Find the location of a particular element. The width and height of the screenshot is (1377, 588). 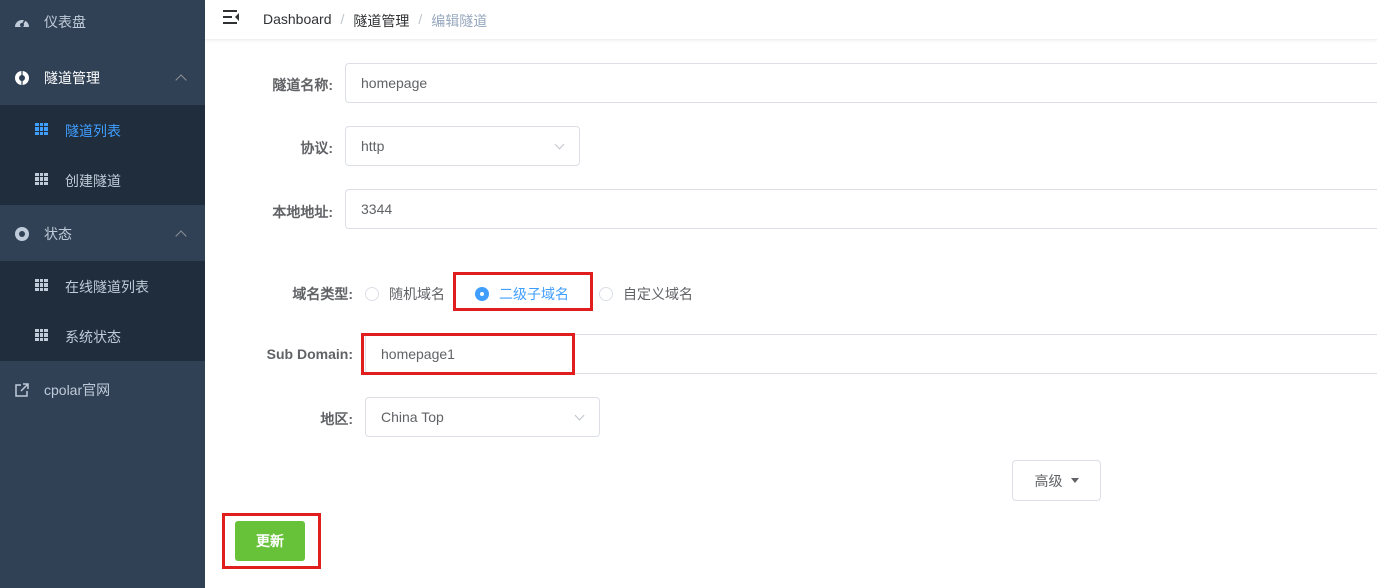

advanced-button: 高级 is located at coordinates (1056, 480).